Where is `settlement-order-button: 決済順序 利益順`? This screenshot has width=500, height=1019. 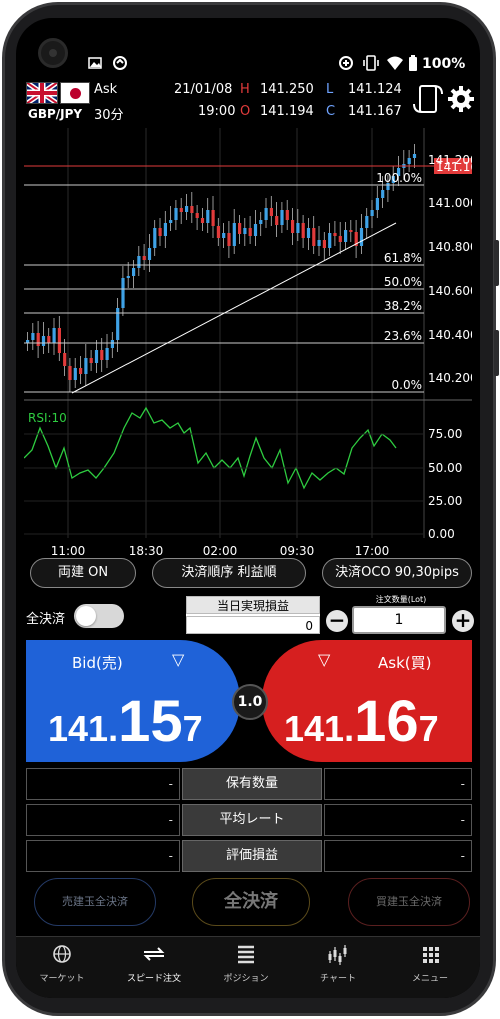
settlement-order-button: 決済順序 利益順 is located at coordinates (229, 573).